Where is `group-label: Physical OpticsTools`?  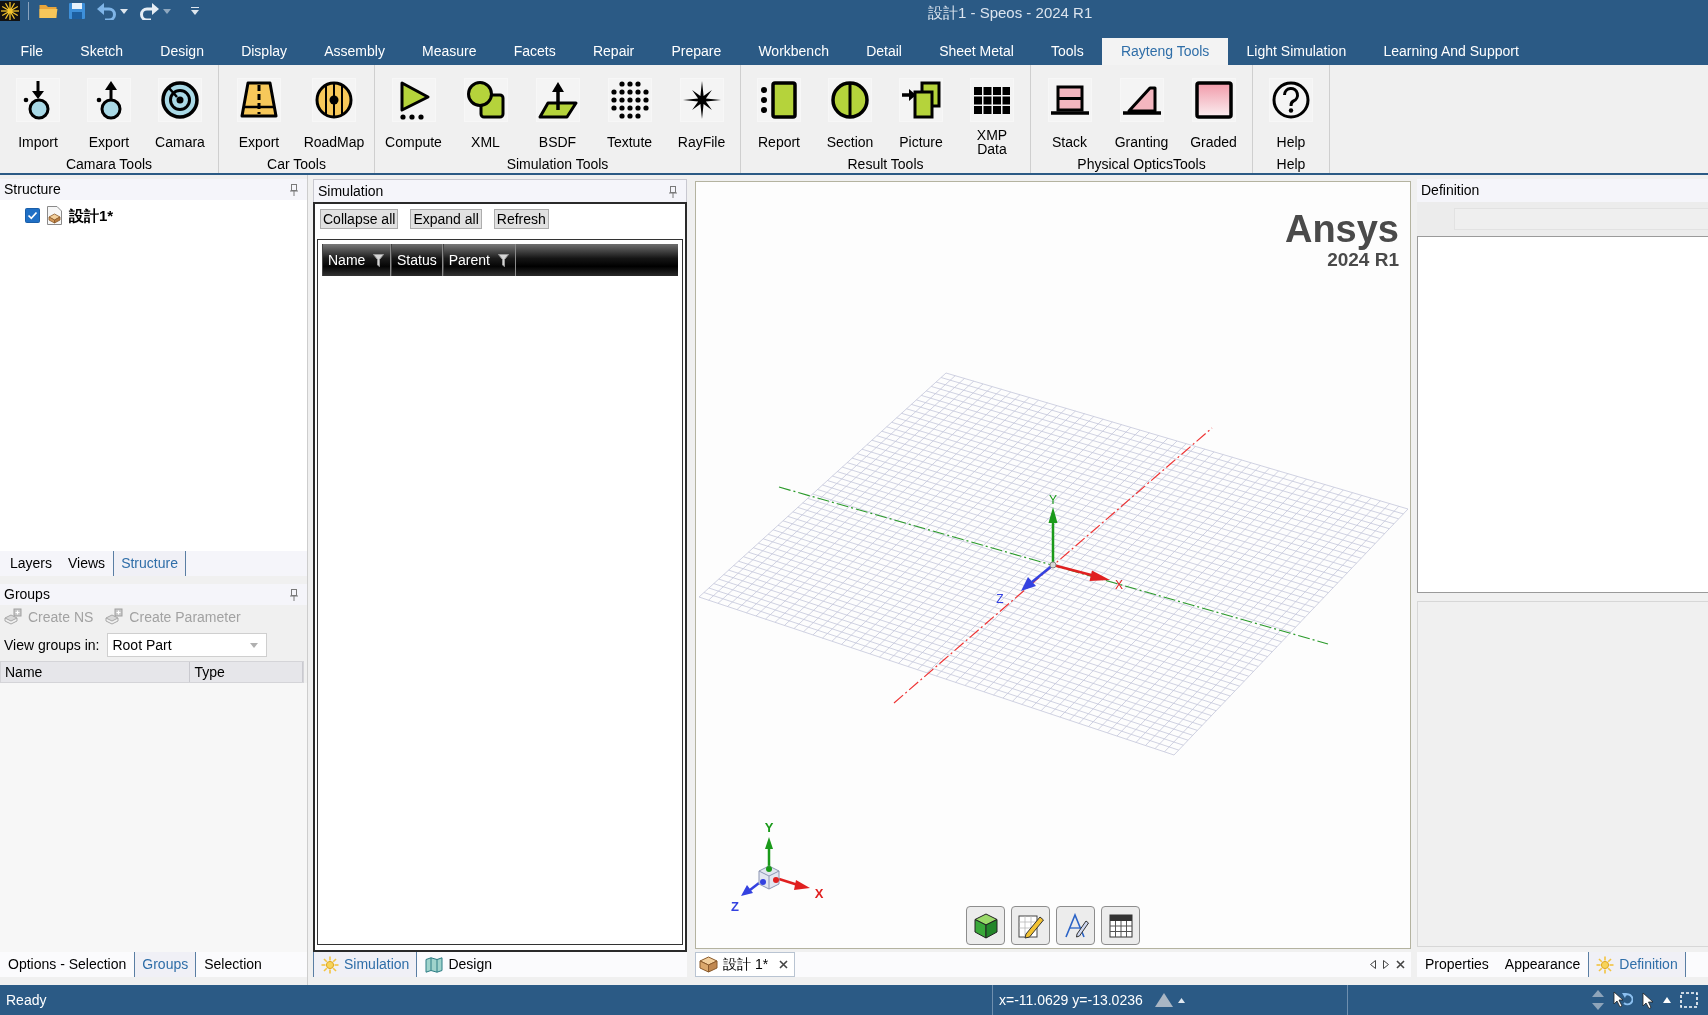 group-label: Physical OpticsTools is located at coordinates (1141, 164).